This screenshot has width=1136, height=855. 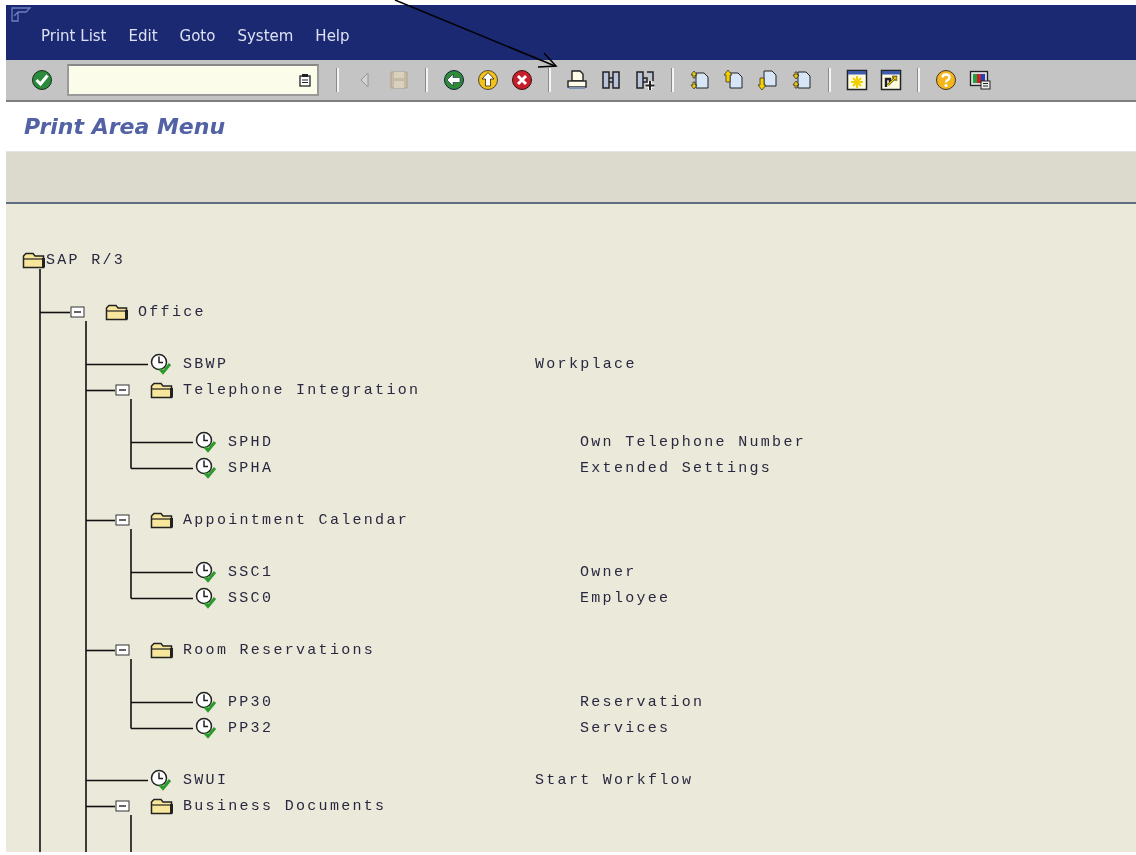 I want to click on page-last-icon, so click(x=802, y=80).